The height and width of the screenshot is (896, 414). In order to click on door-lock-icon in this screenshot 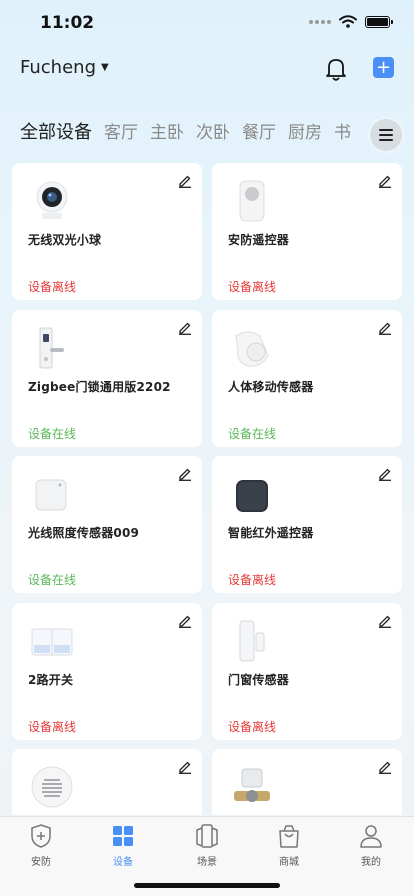, I will do `click(51, 348)`.